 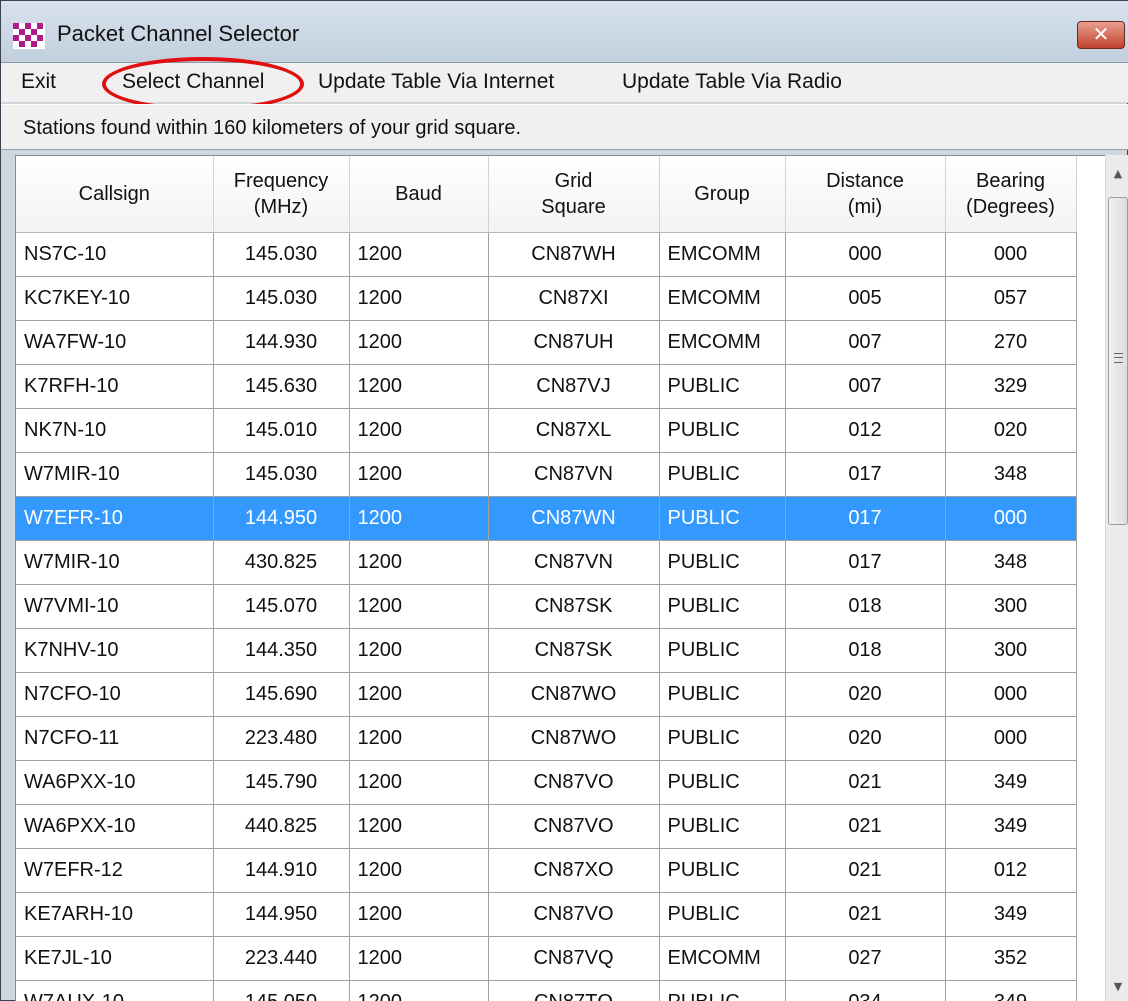 I want to click on cell-callsign: N7CFO-11, so click(x=115, y=738).